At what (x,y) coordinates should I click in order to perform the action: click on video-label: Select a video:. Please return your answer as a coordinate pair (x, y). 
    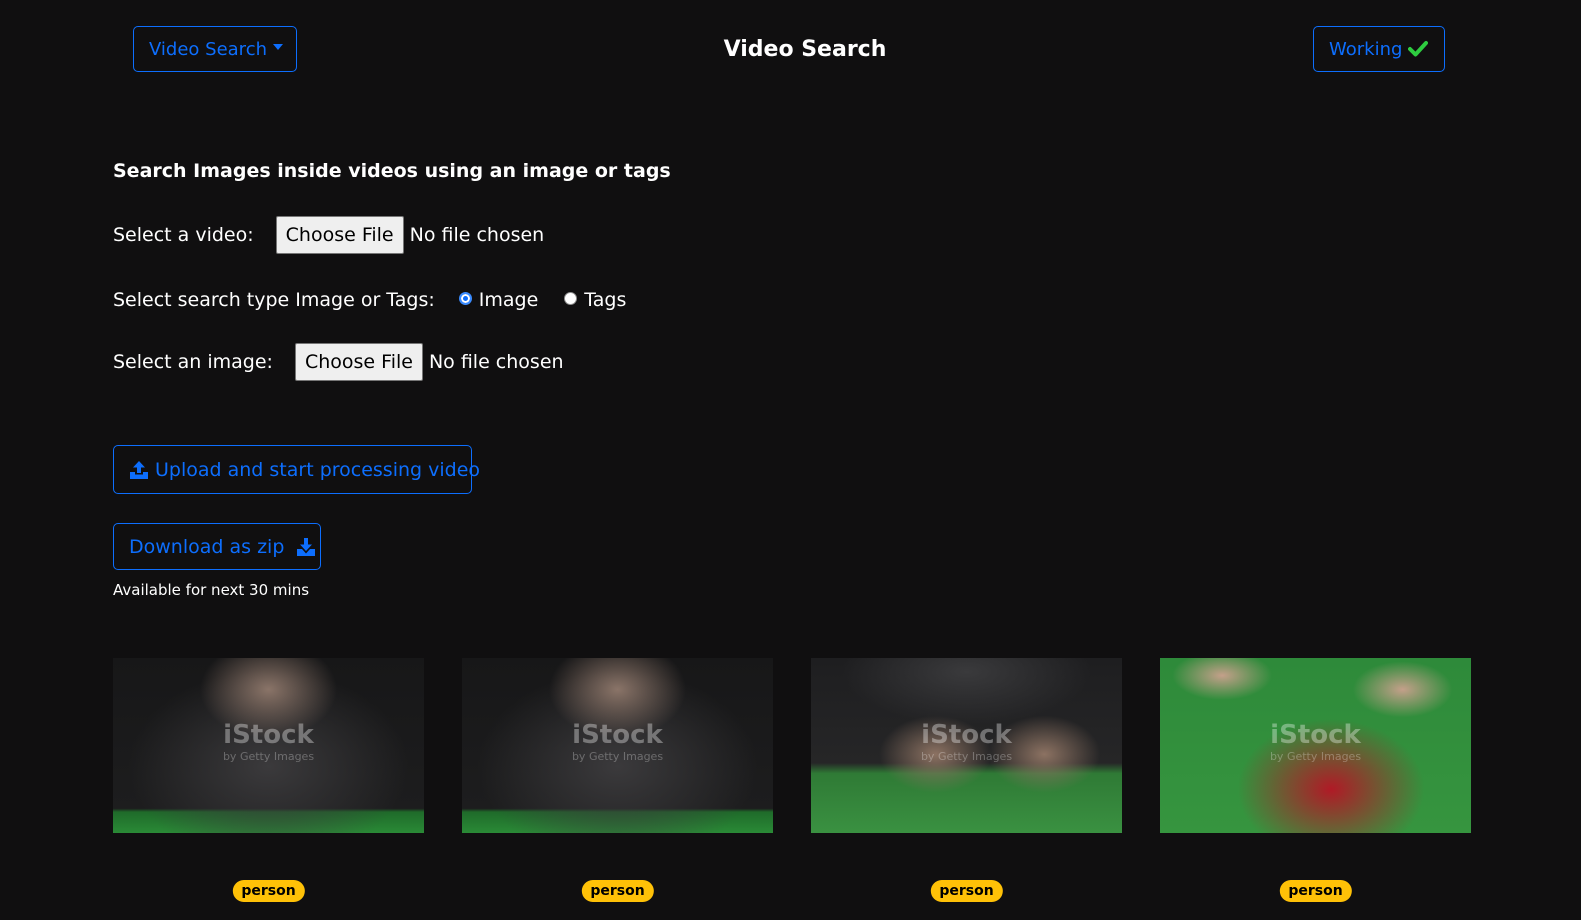
    Looking at the image, I should click on (183, 235).